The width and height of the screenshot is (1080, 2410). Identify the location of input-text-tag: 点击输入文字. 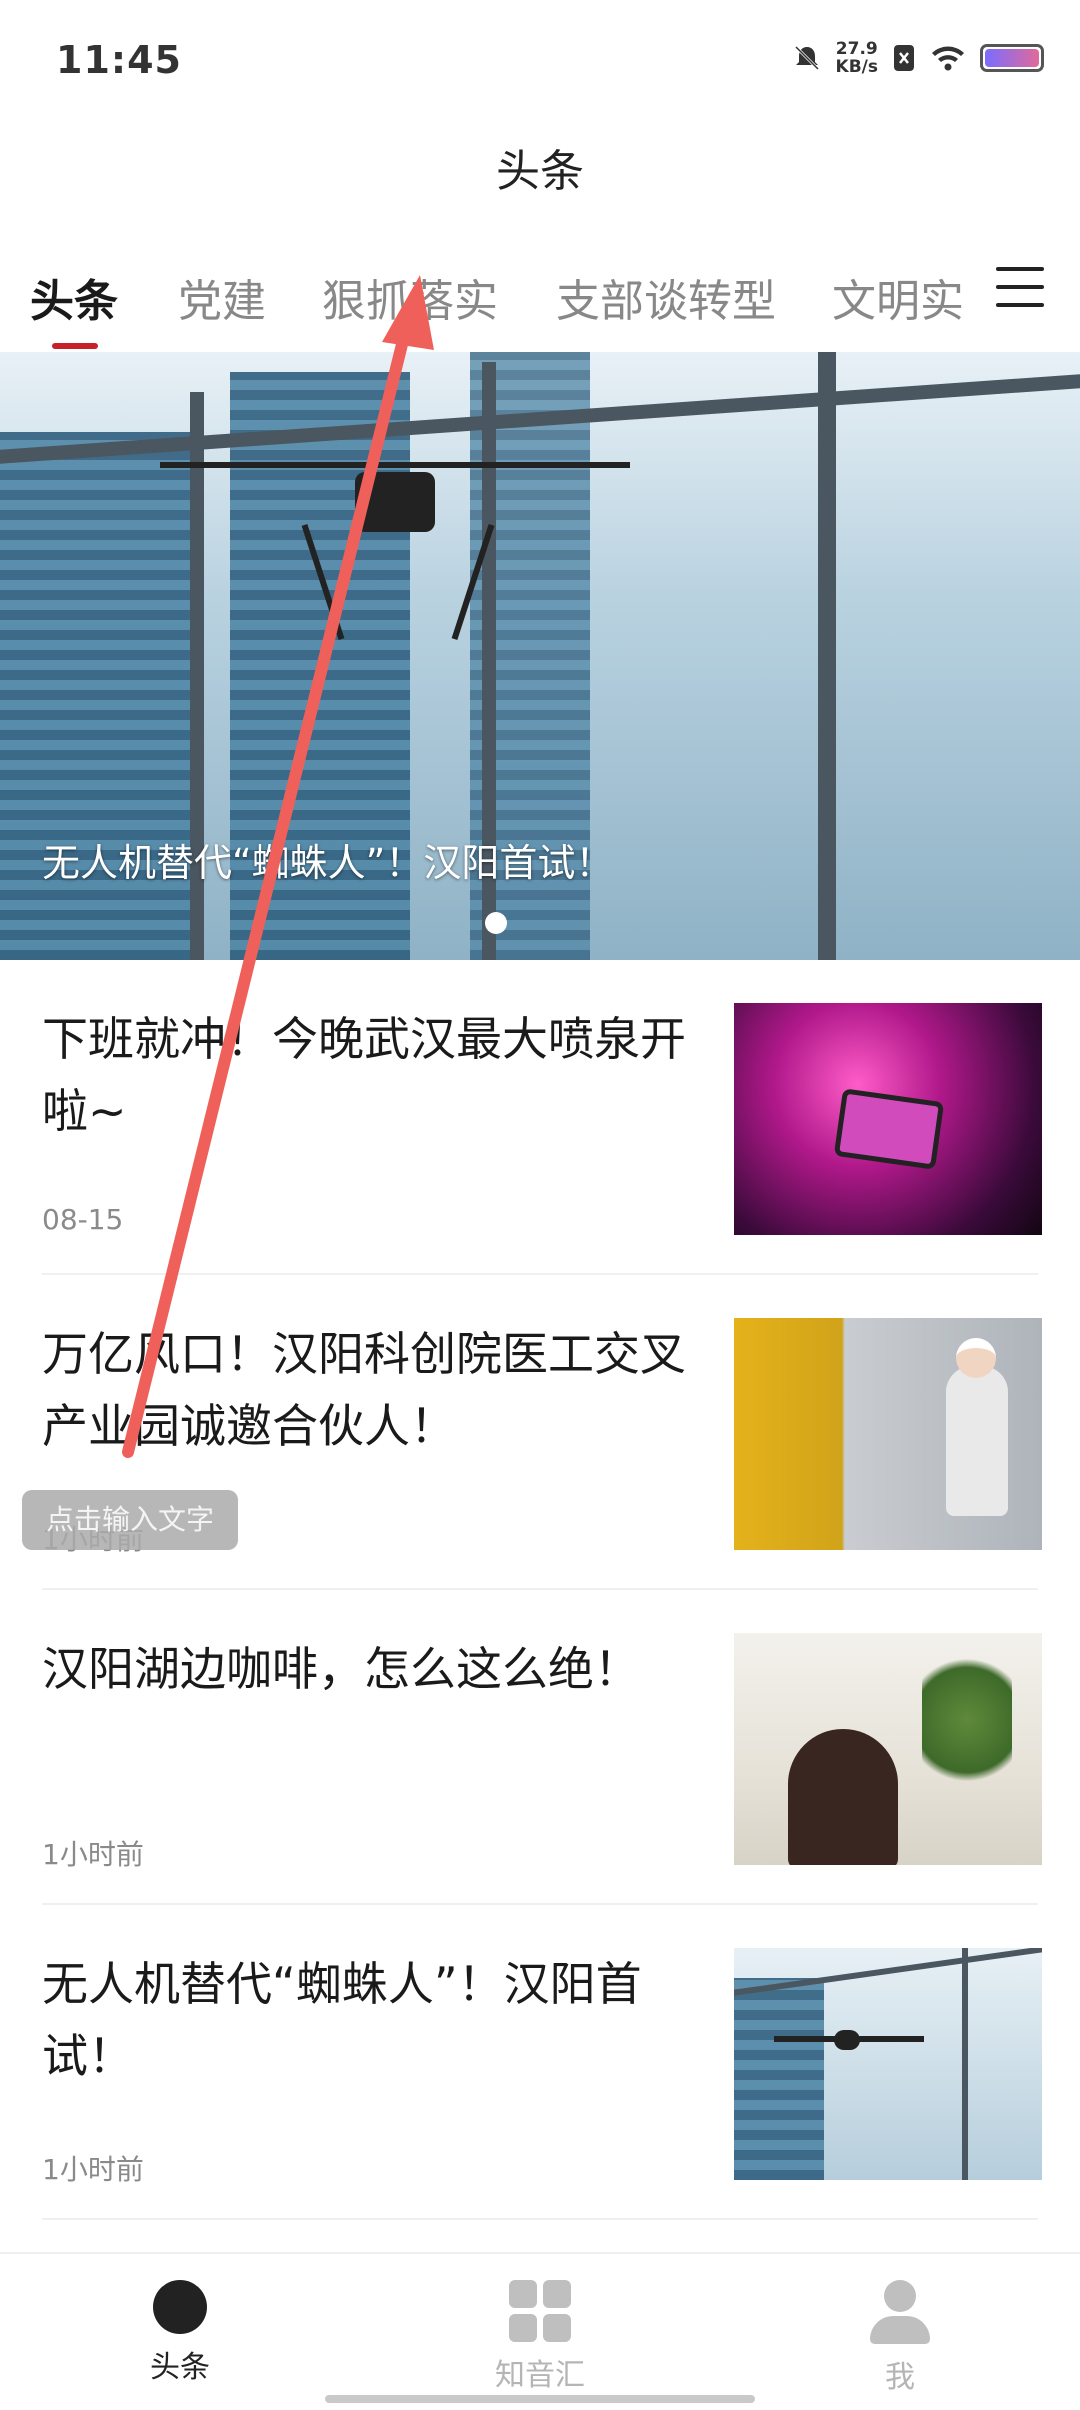
(130, 1520).